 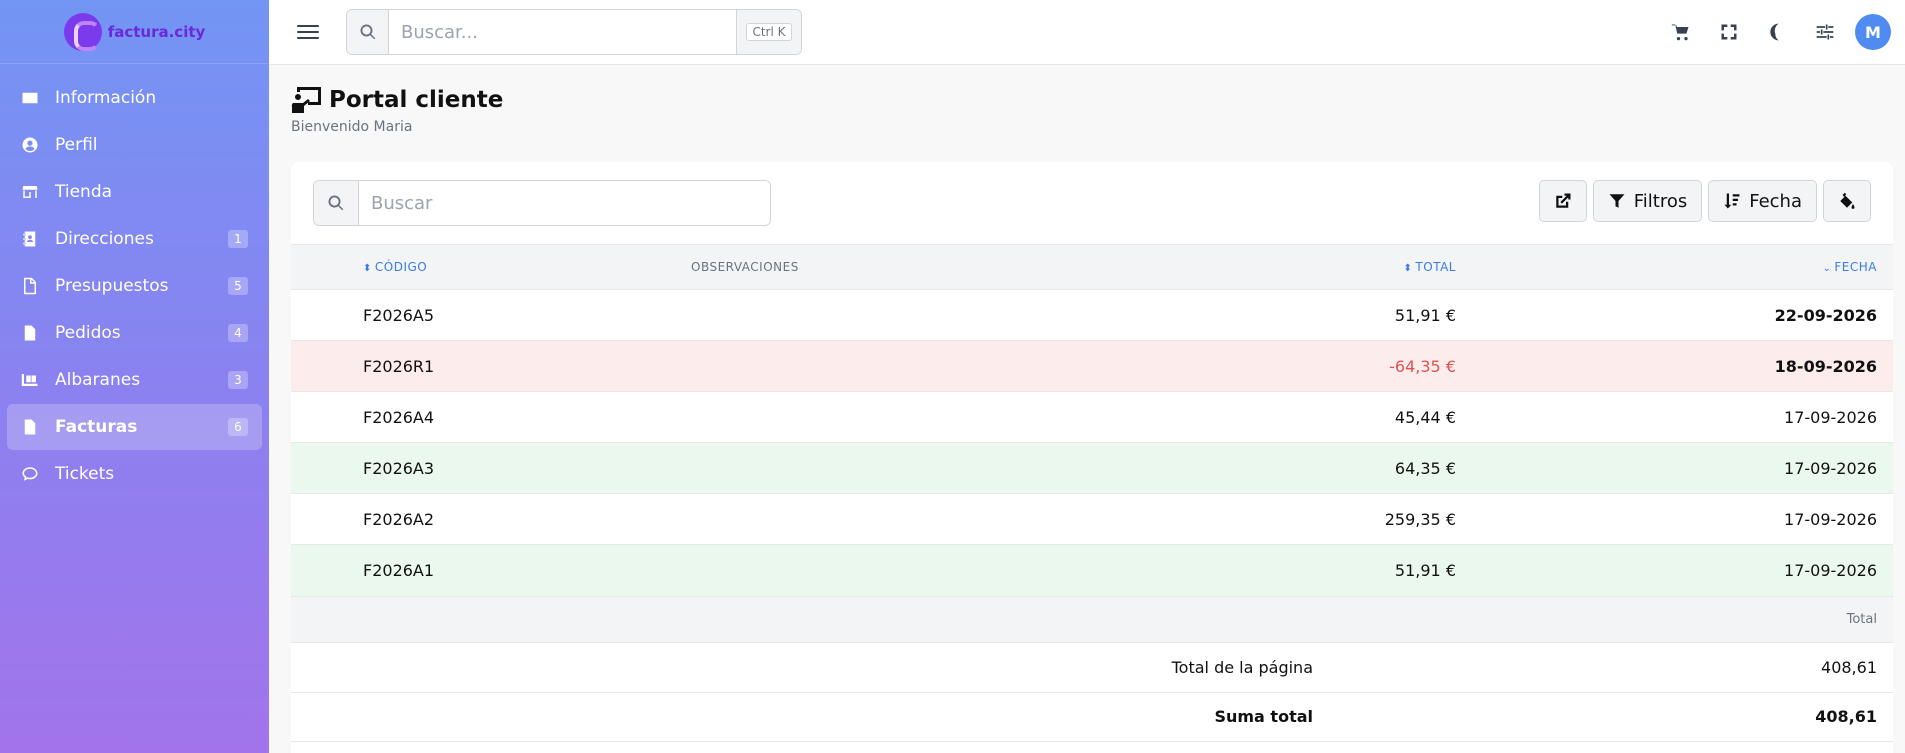 What do you see at coordinates (238, 333) in the screenshot?
I see `count-badge: 4` at bounding box center [238, 333].